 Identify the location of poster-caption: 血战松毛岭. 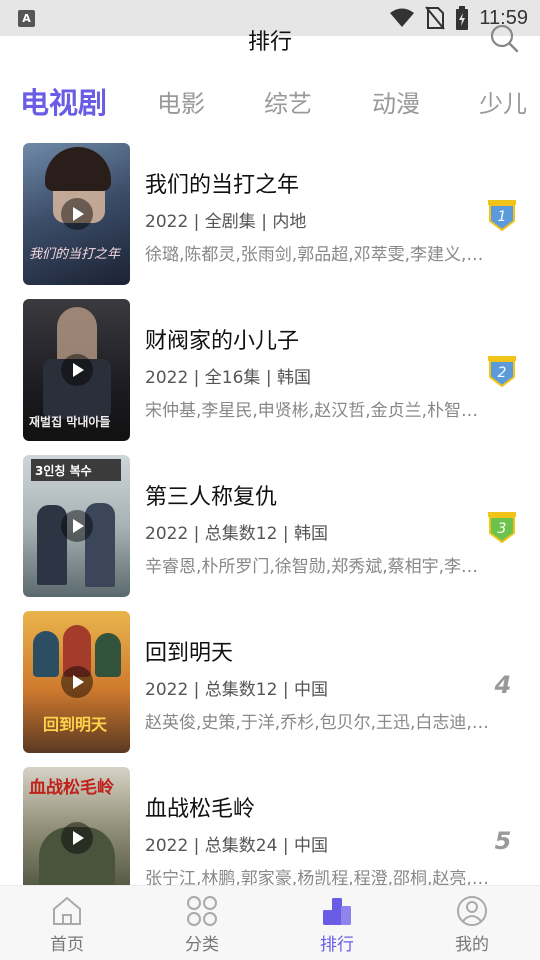
(71, 788).